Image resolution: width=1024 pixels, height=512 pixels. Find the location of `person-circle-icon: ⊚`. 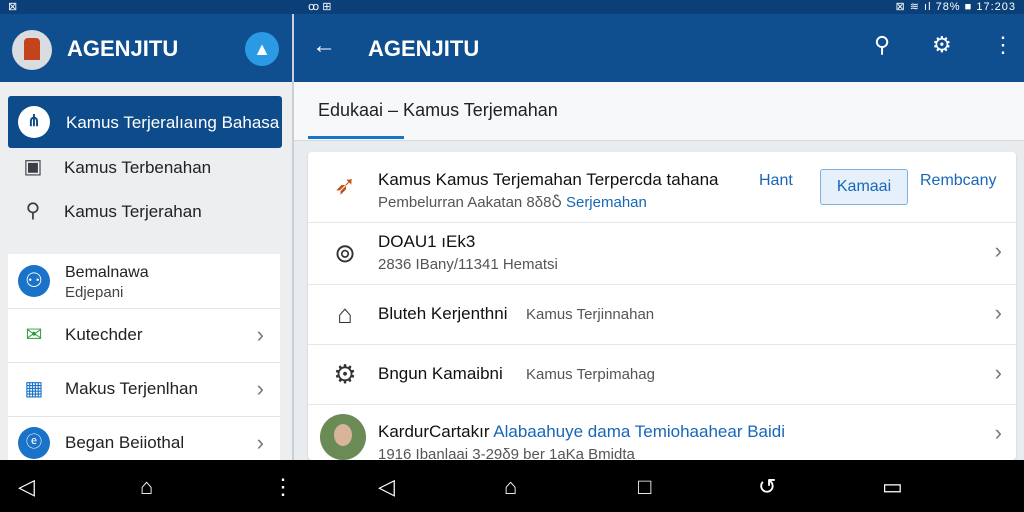

person-circle-icon: ⊚ is located at coordinates (345, 253).